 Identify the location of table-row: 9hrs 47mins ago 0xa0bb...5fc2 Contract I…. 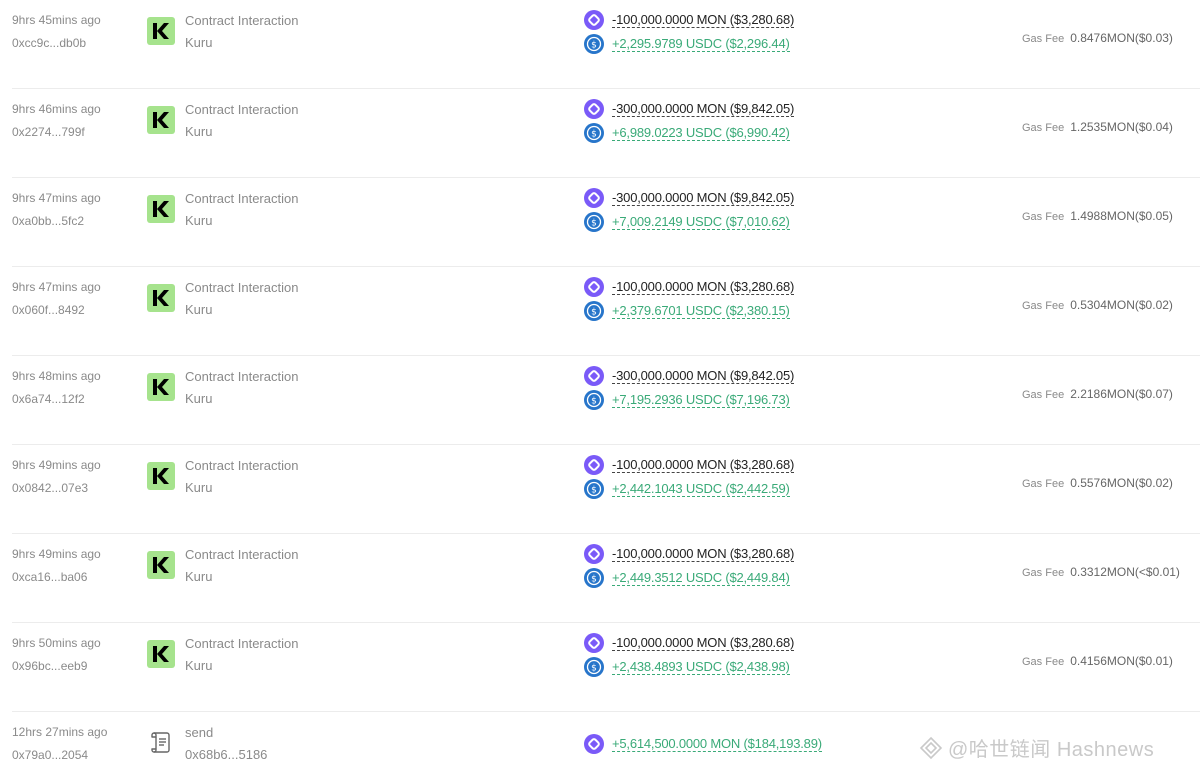
(606, 222).